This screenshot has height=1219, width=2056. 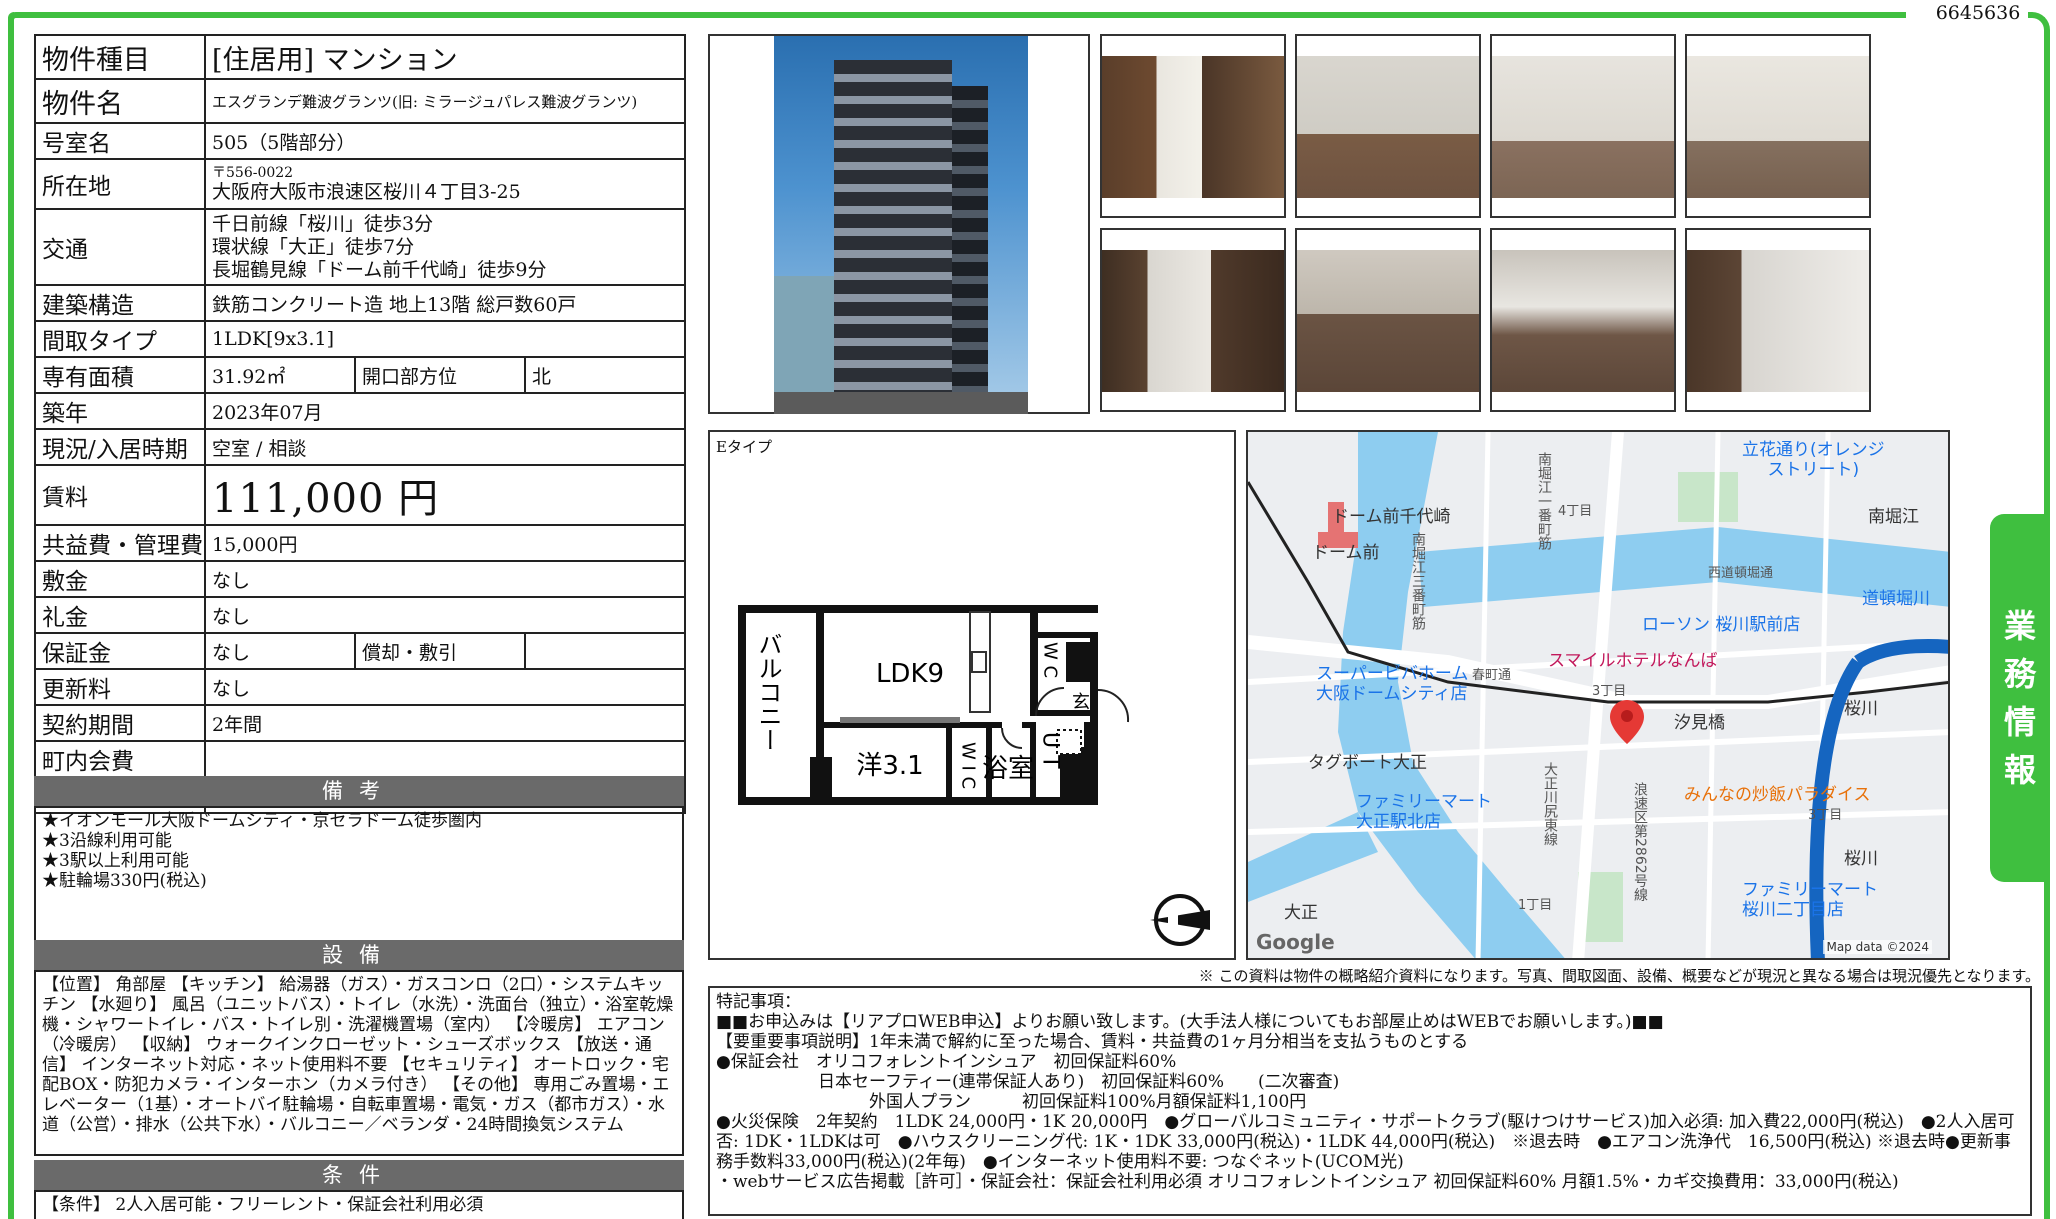 What do you see at coordinates (1418, 581) in the screenshot?
I see `map-label-minami-horie-san: 南堀江三番町筋` at bounding box center [1418, 581].